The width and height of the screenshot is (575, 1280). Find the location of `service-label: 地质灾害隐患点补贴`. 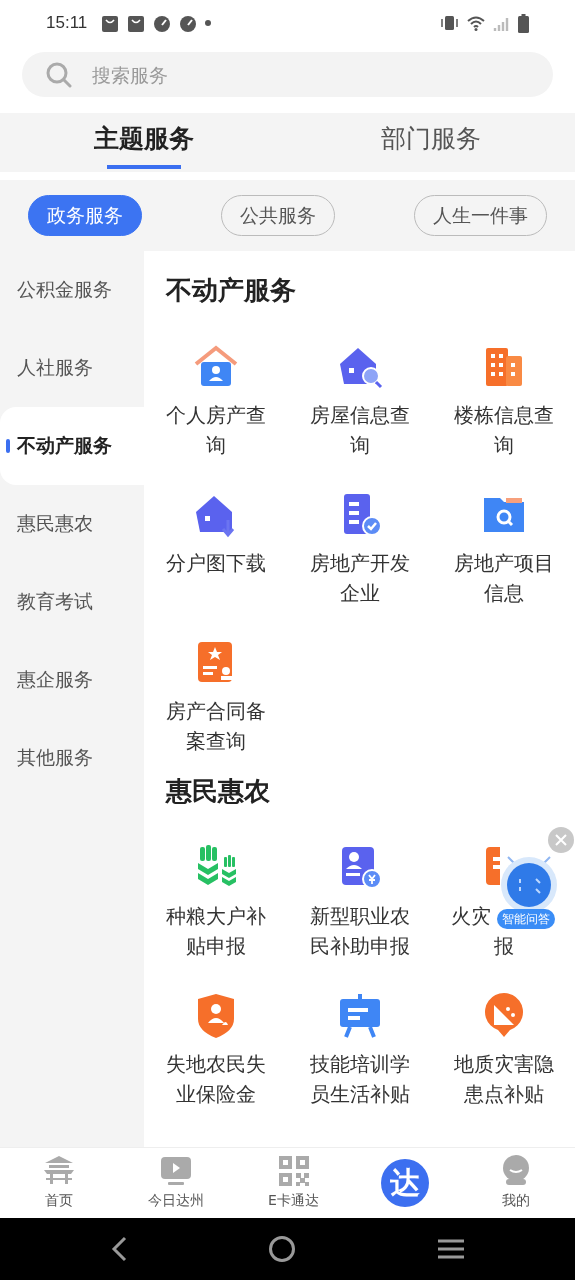

service-label: 地质灾害隐患点补贴 is located at coordinates (504, 1079).